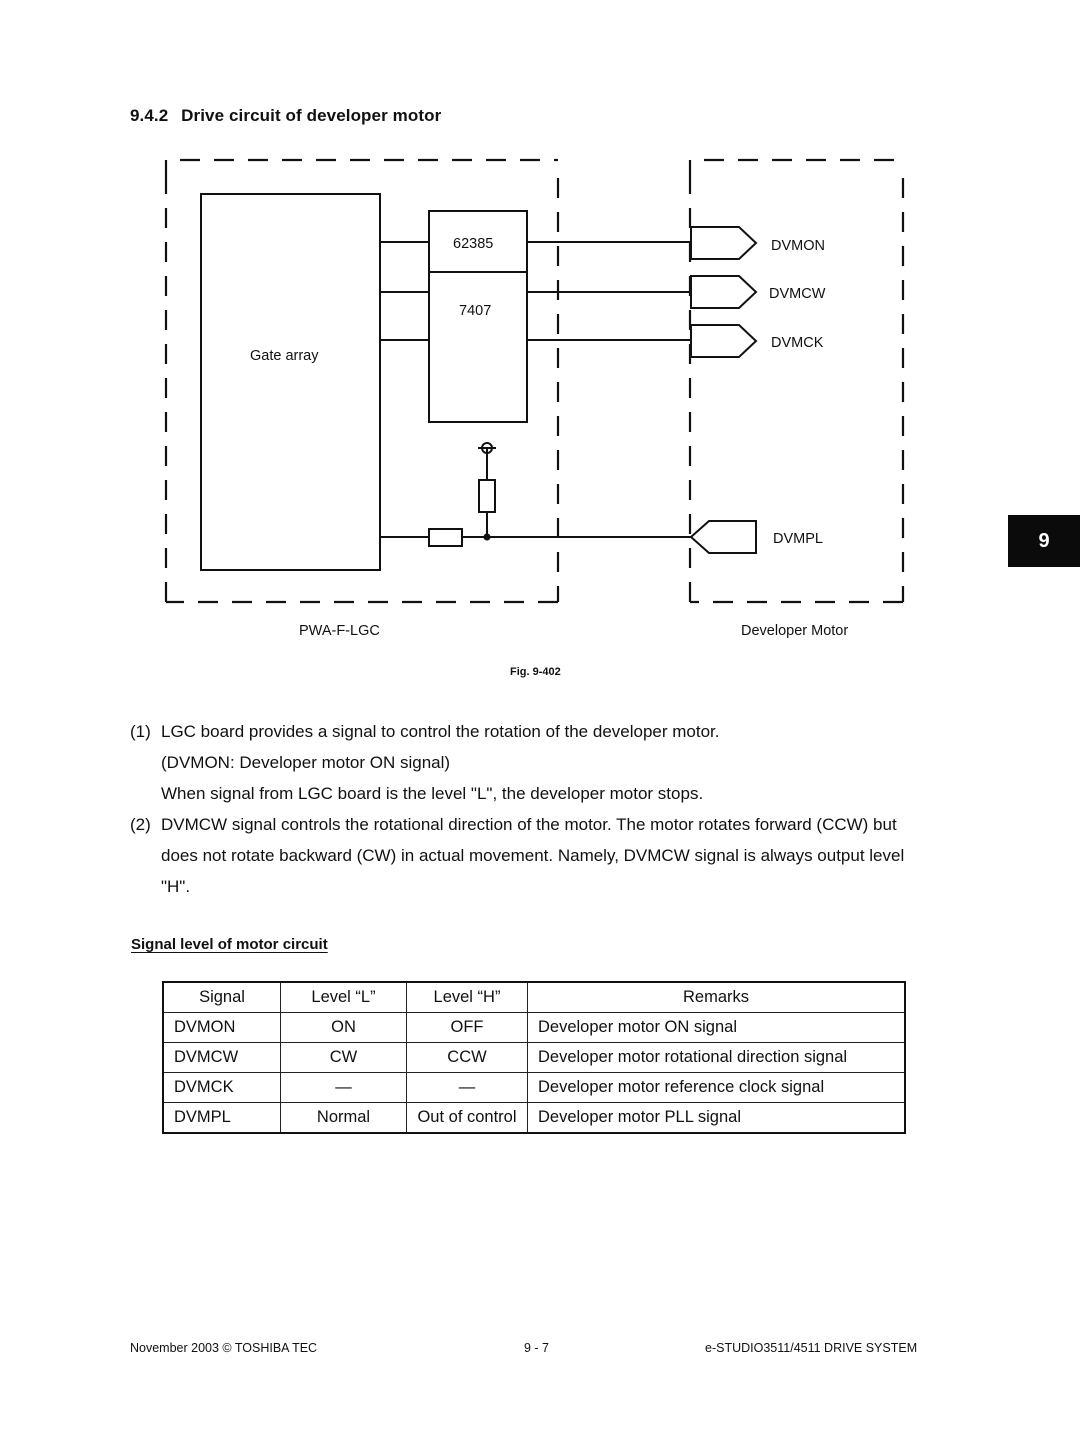  Describe the element at coordinates (811, 1348) in the screenshot. I see `footer-right: e-STUDIO3511/4511 DRIVE SYSTEM` at that location.